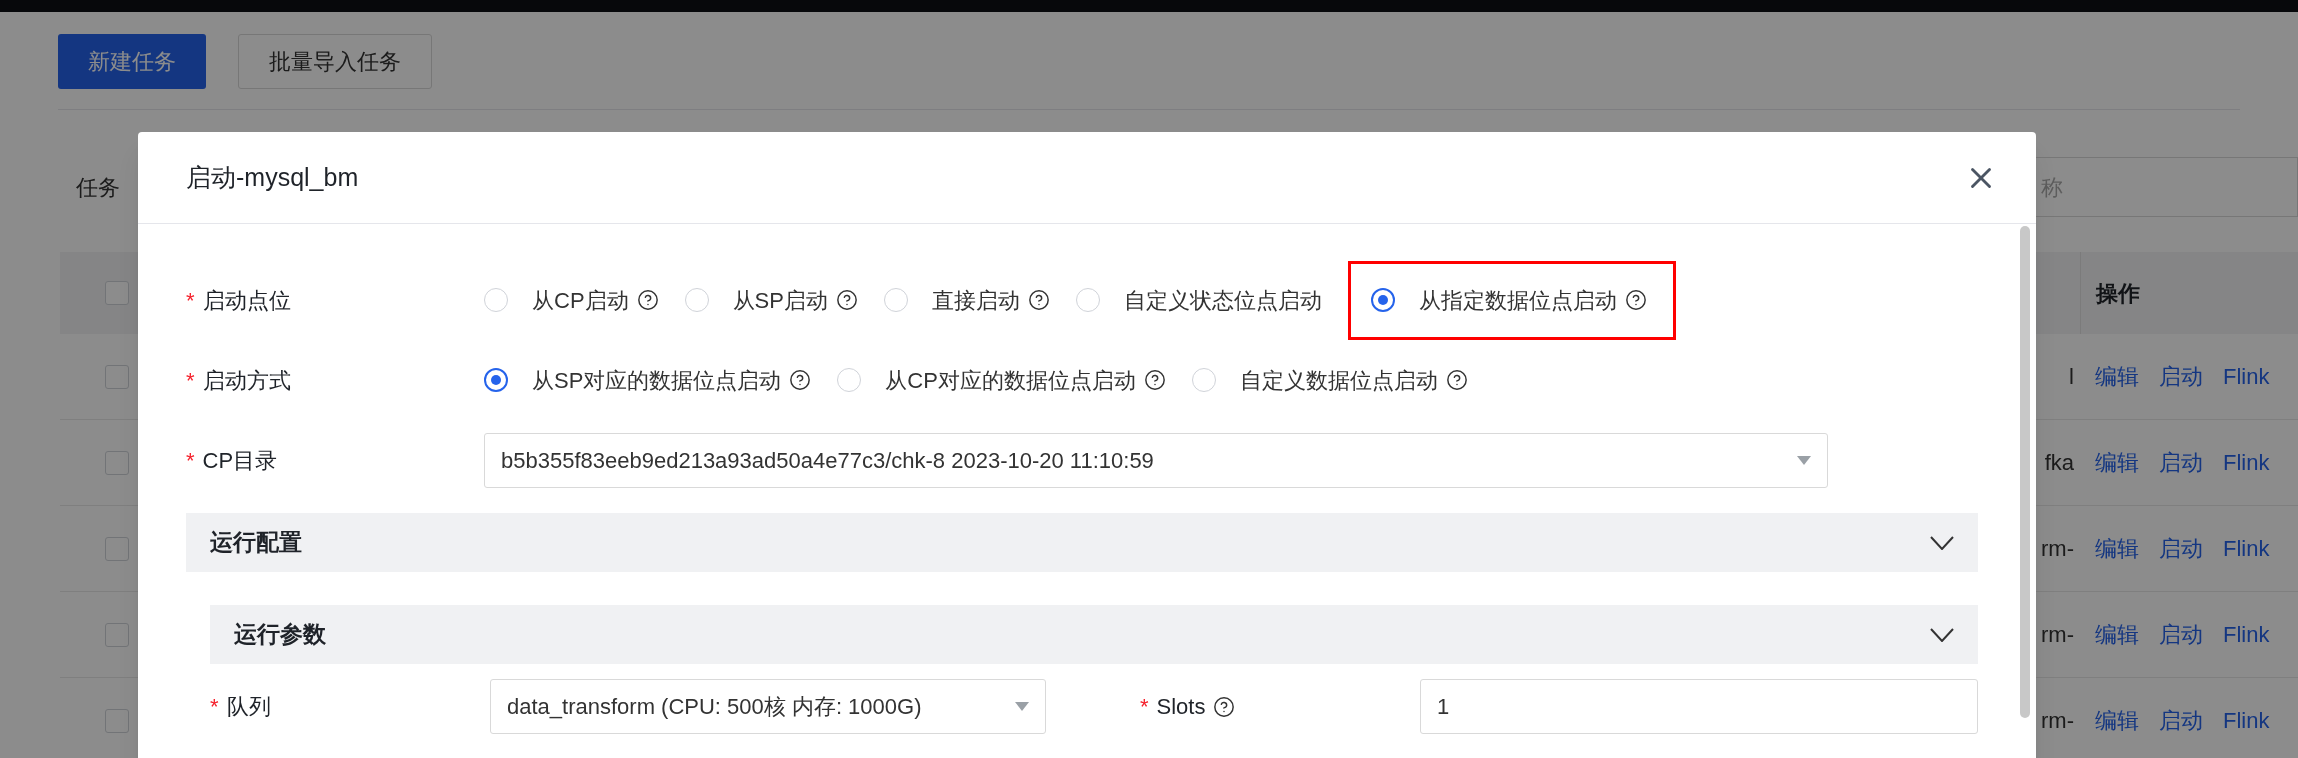 Image resolution: width=2298 pixels, height=758 pixels. What do you see at coordinates (1699, 706) in the screenshot?
I see `input-field: 1` at bounding box center [1699, 706].